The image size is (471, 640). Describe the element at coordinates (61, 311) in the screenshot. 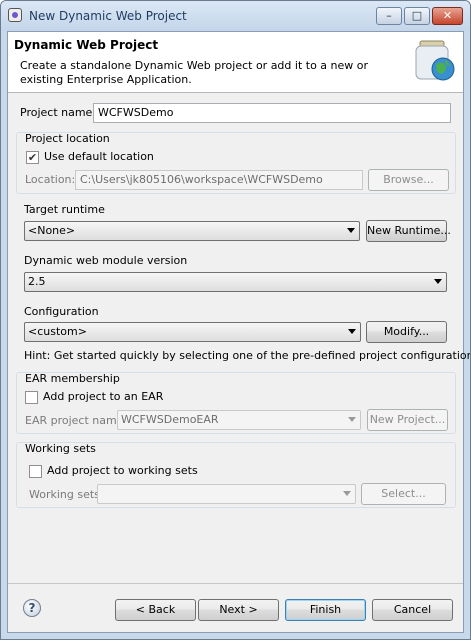

I see `configuration-label: Configuration` at that location.